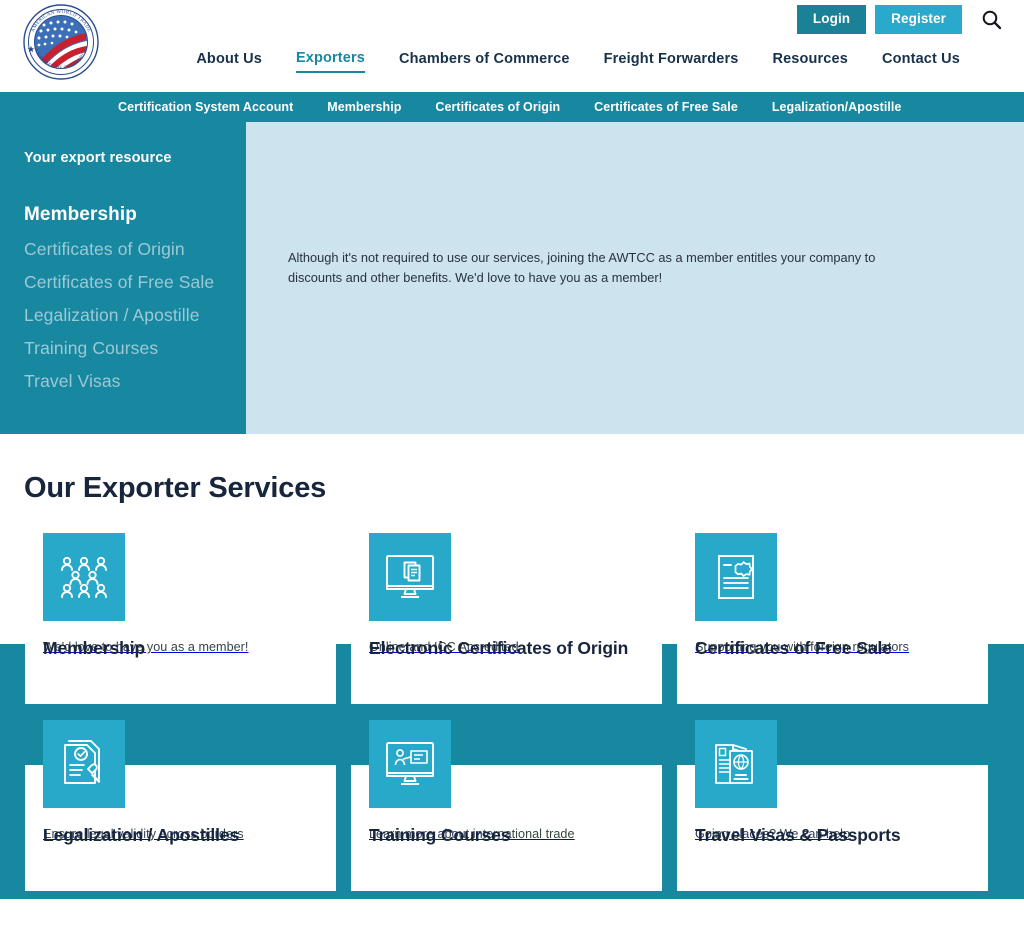 The image size is (1024, 925). Describe the element at coordinates (992, 19) in the screenshot. I see `search-icon` at that location.